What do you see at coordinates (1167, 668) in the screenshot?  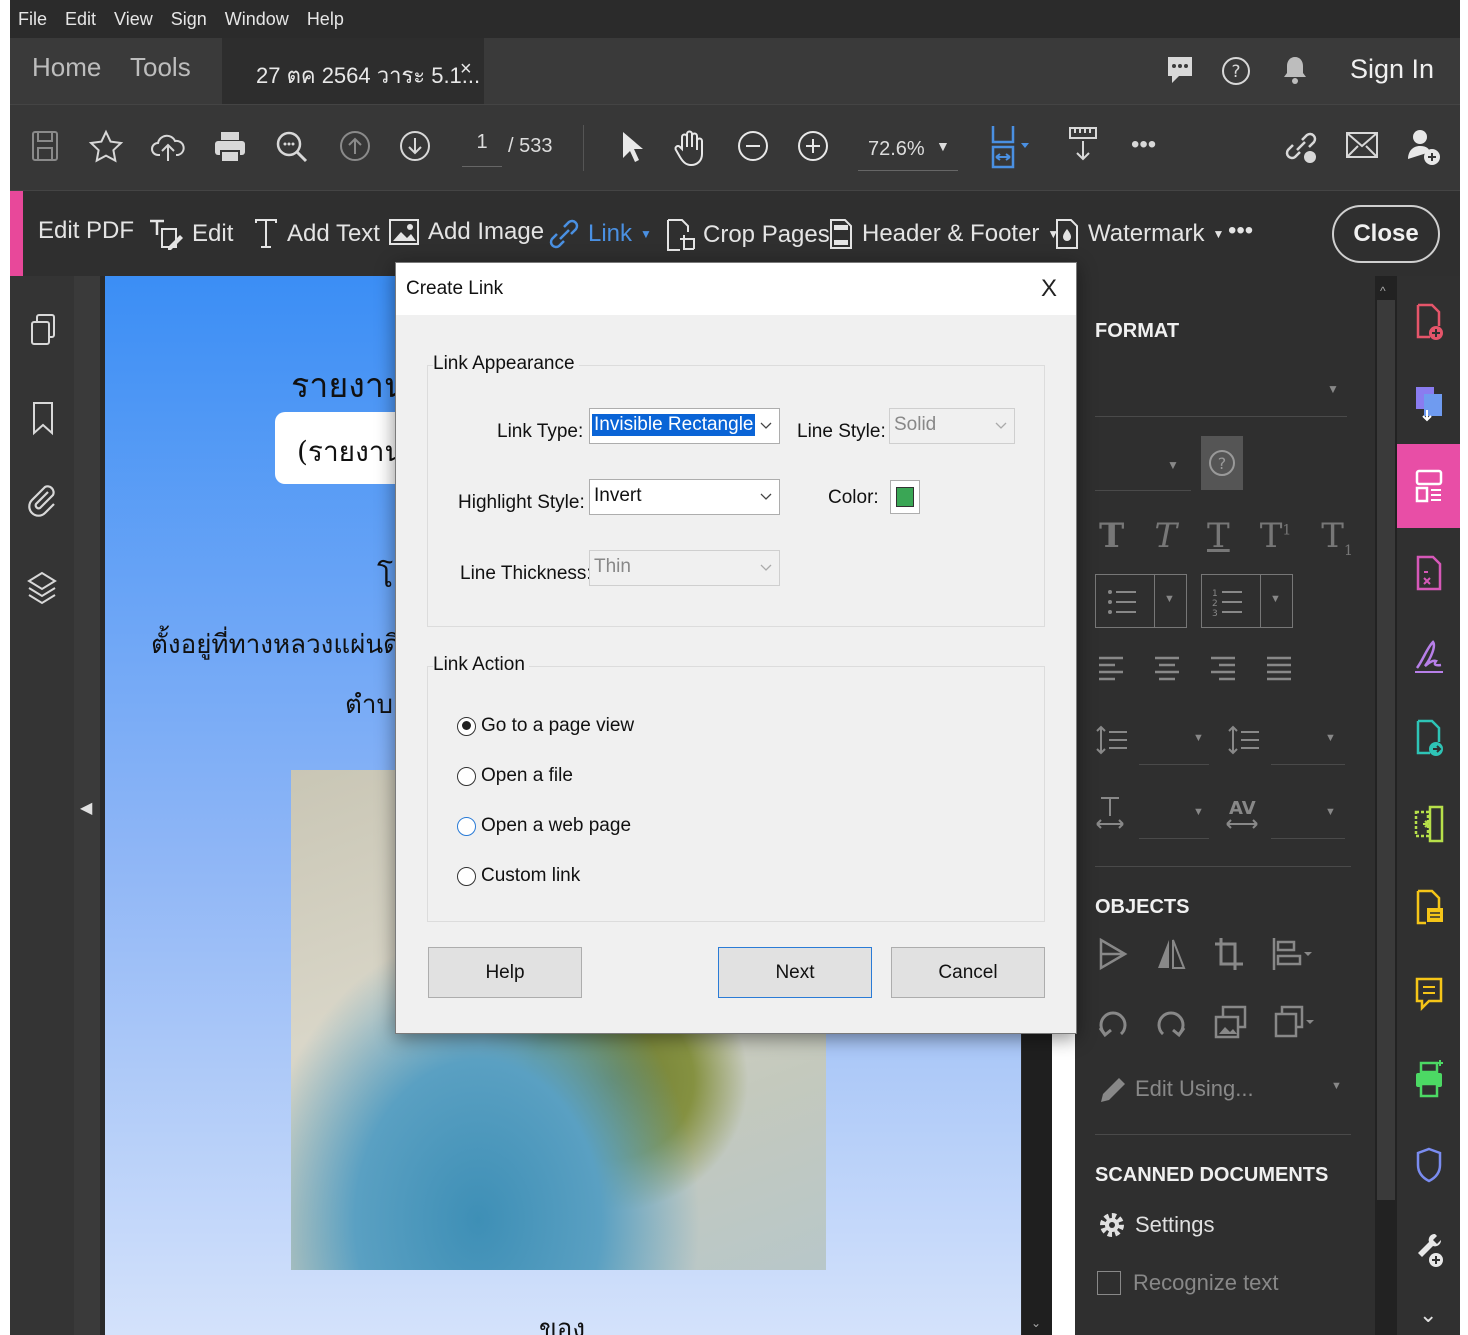 I see `align-center-icon` at bounding box center [1167, 668].